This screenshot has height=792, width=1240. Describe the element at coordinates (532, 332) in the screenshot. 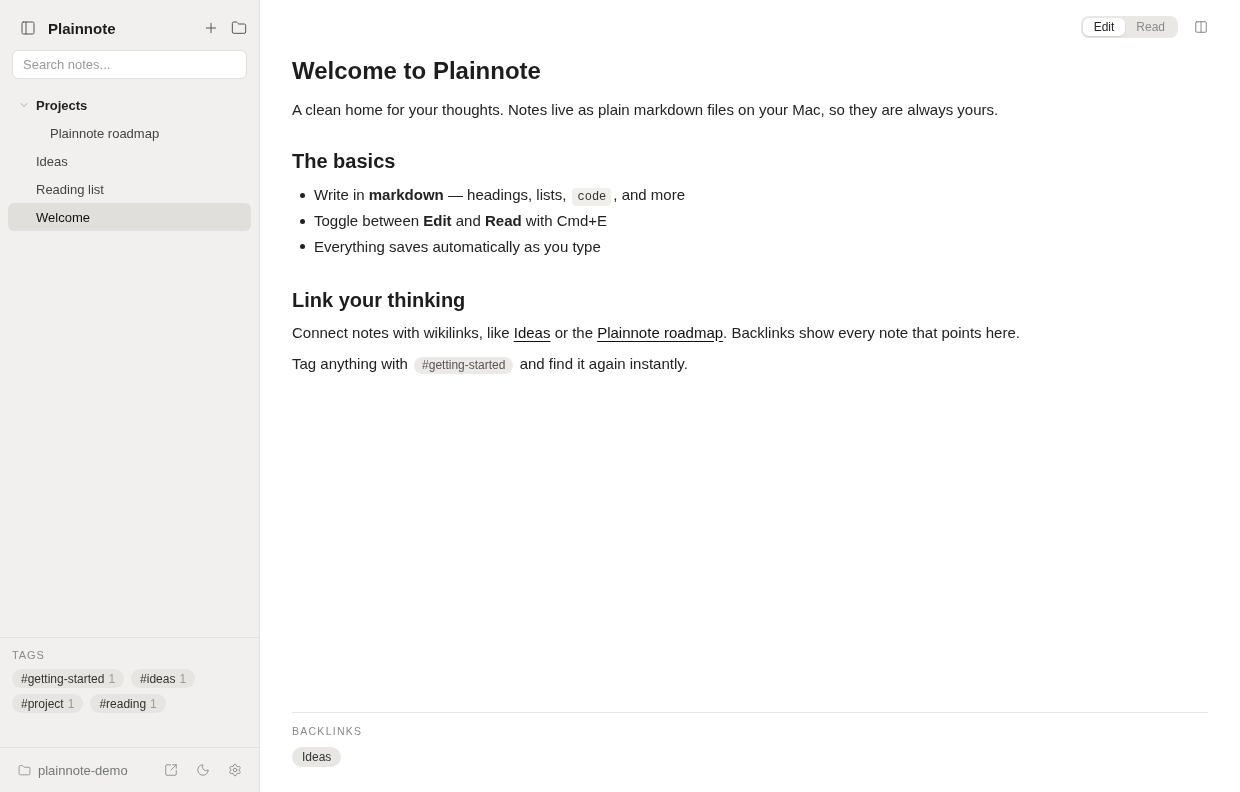

I see `wikilink: Ideas` at that location.